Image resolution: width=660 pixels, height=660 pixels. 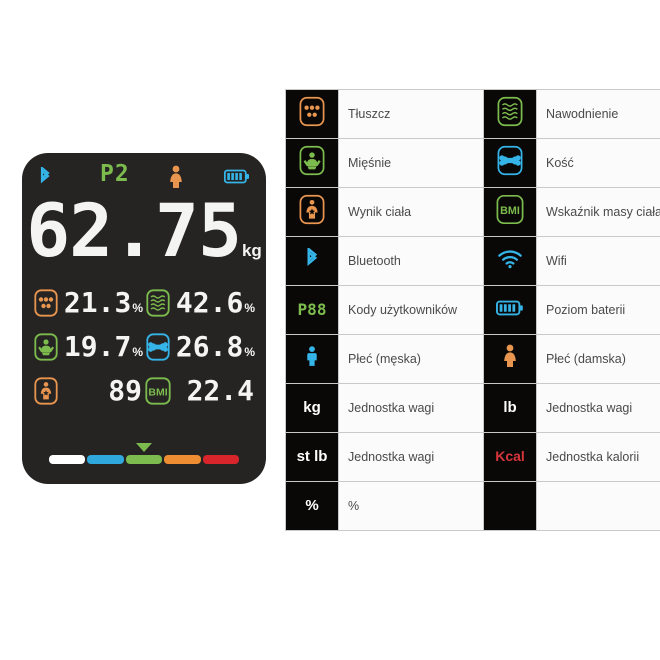 I want to click on main-weight-readout: 62.75kg, so click(x=144, y=231).